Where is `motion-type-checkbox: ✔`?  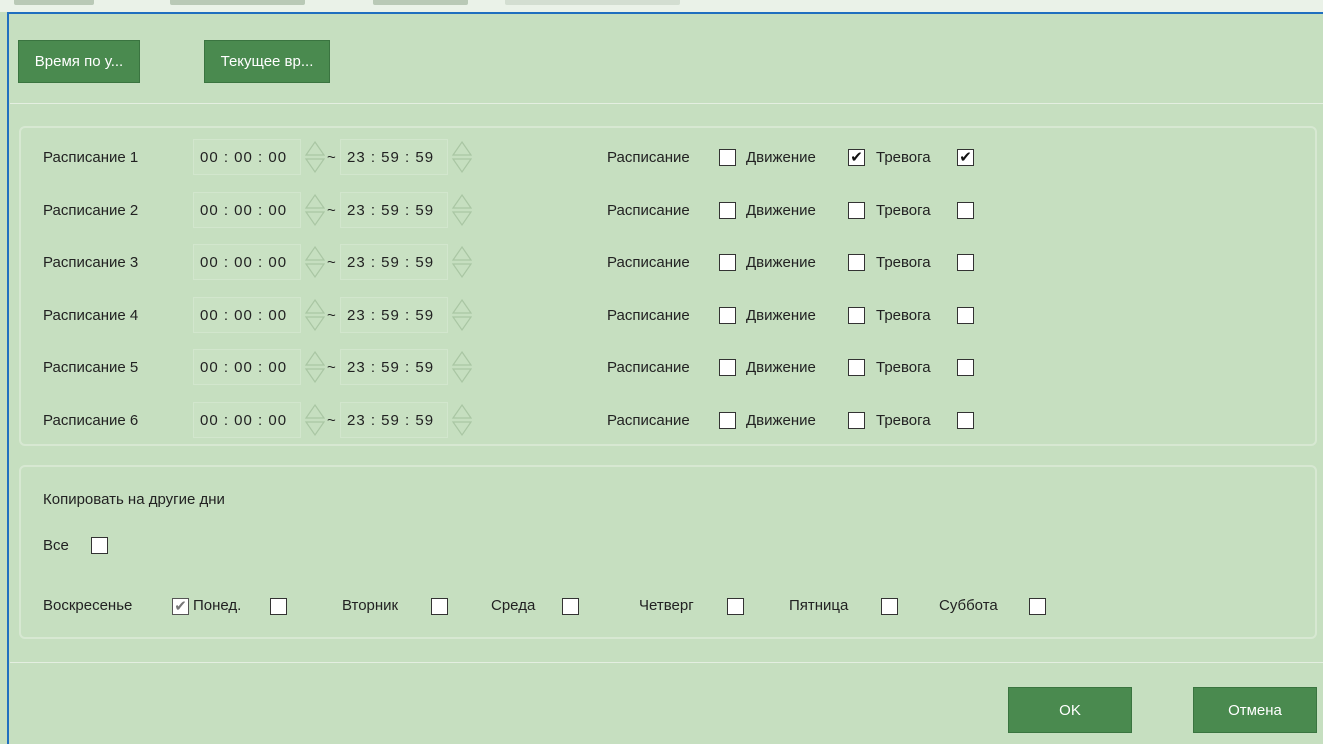
motion-type-checkbox: ✔ is located at coordinates (856, 157).